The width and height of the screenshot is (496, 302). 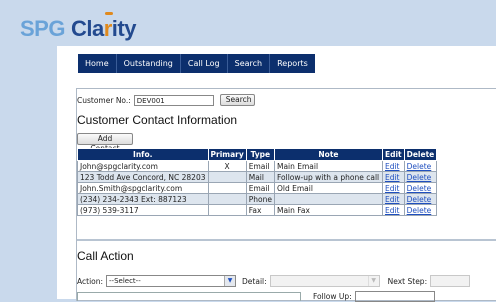 I want to click on main-nav: Home Outstanding Call Log Search Reports, so click(x=196, y=63).